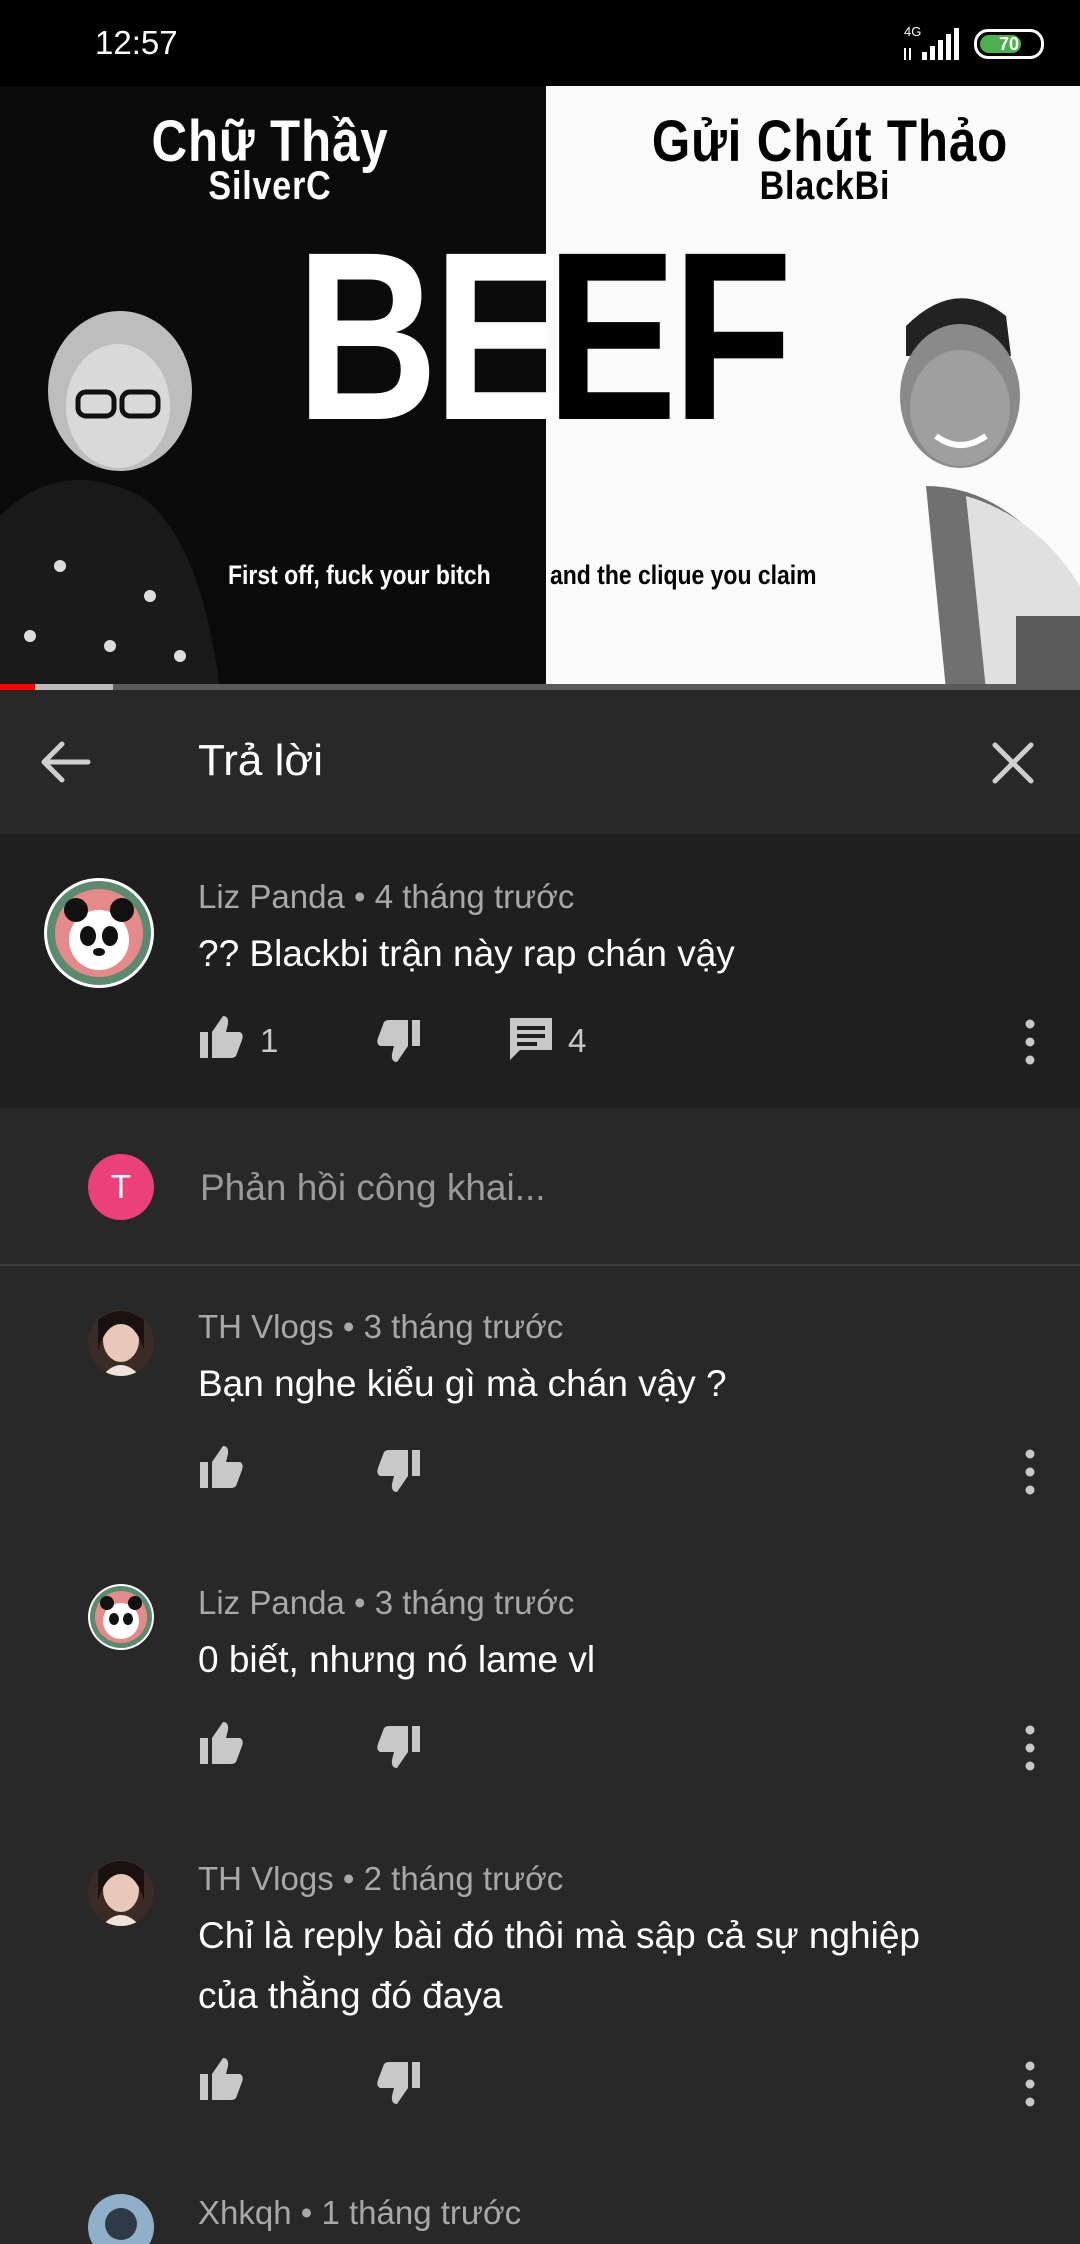 The image size is (1080, 2244). I want to click on left-person-image, so click(110, 500).